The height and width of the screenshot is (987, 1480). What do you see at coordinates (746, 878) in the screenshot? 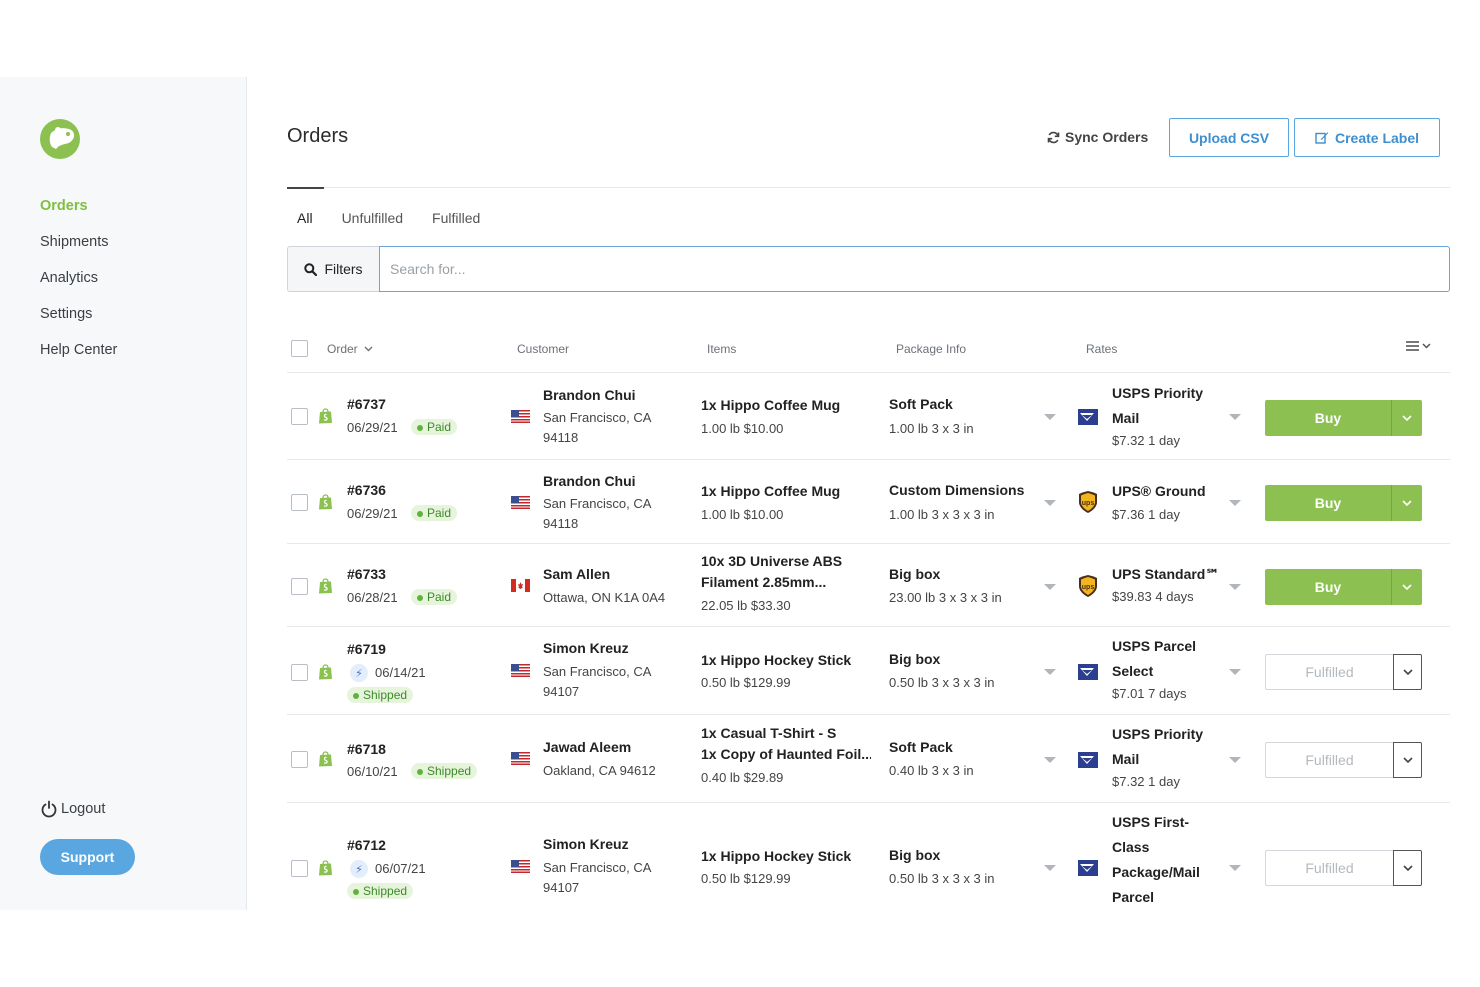
I see `item-meta: 0.50 lb $129.99` at bounding box center [746, 878].